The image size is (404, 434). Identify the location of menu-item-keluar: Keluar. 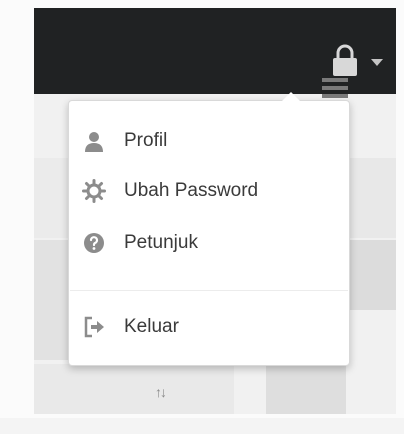
(210, 327).